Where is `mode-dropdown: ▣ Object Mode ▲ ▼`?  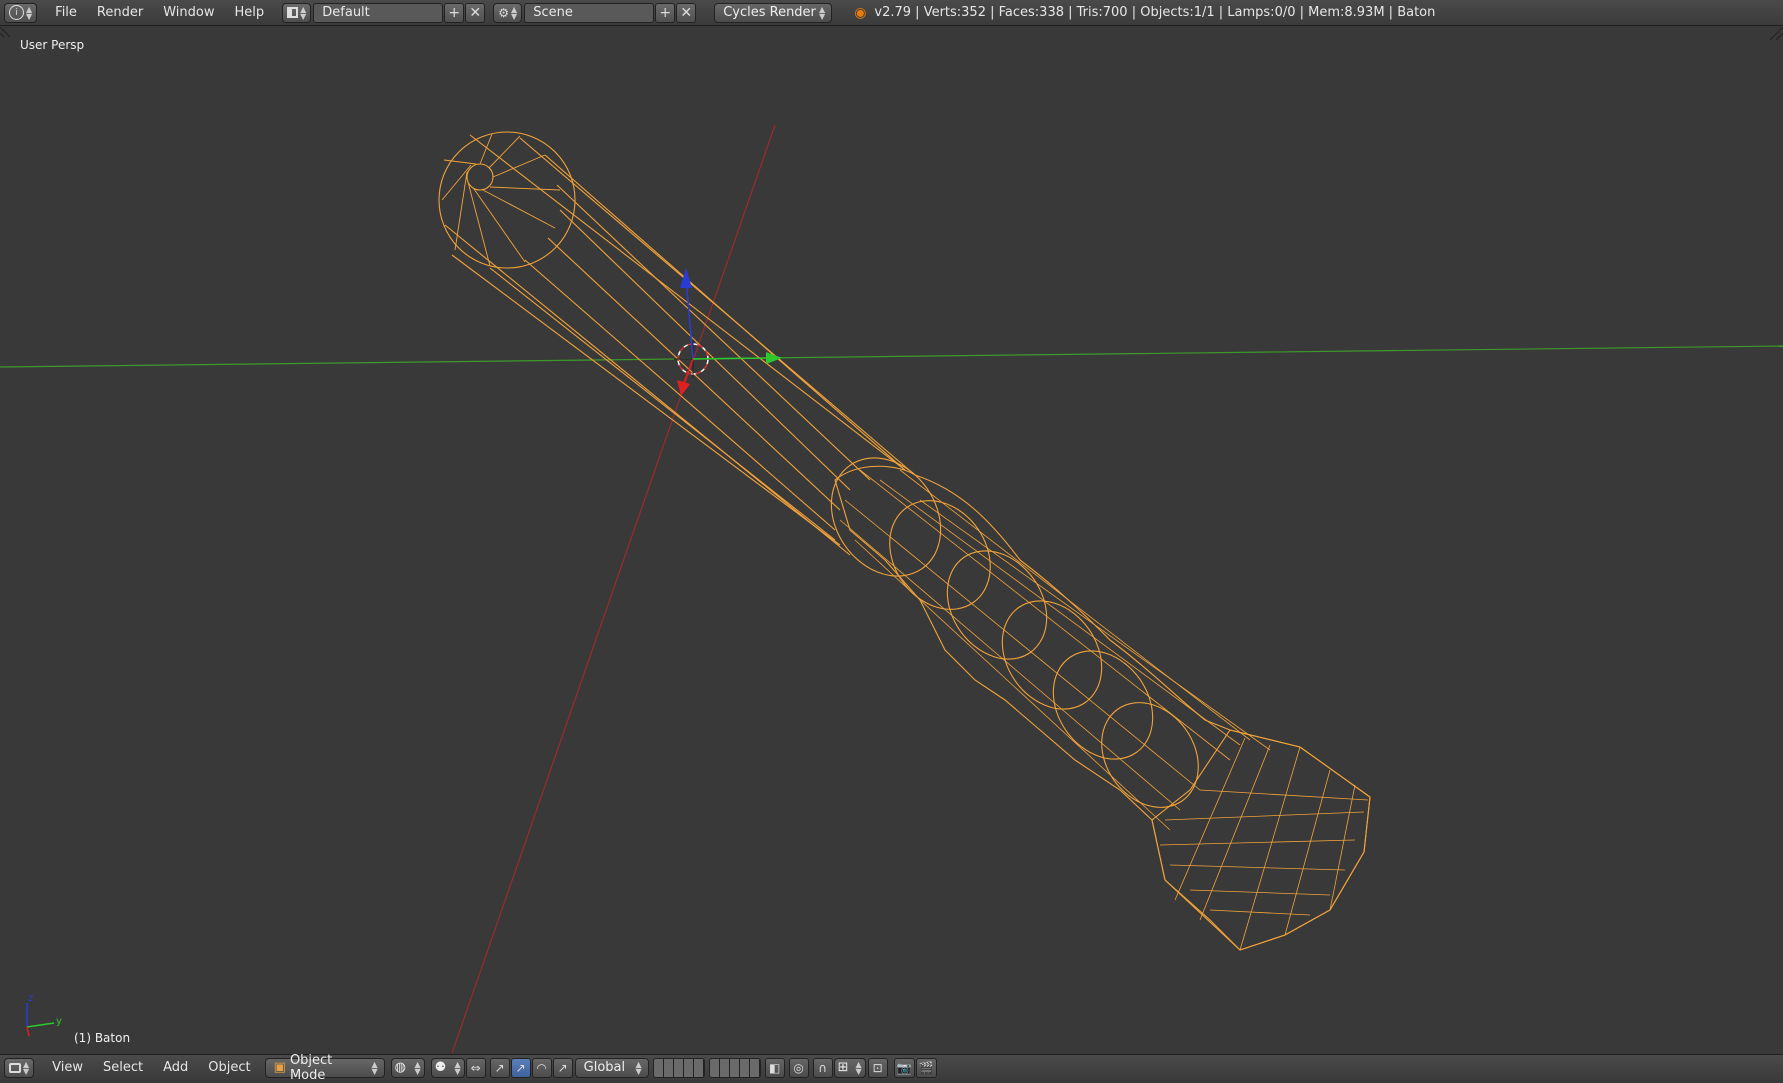
mode-dropdown: ▣ Object Mode ▲ ▼ is located at coordinates (324, 1068).